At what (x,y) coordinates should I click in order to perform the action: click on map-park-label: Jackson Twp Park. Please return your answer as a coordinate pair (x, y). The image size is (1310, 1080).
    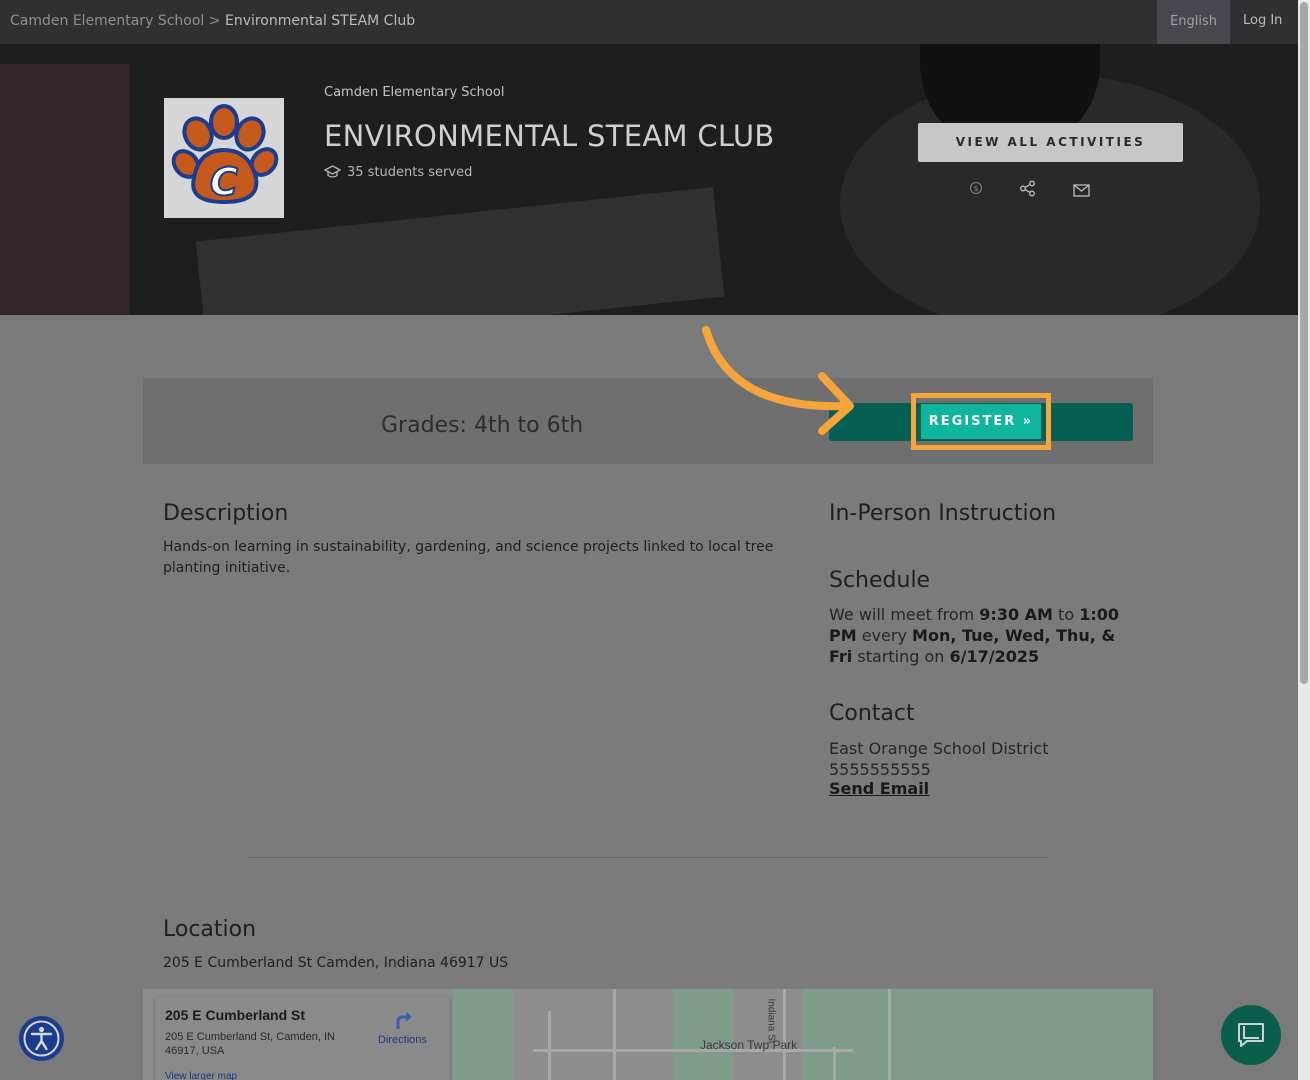
    Looking at the image, I should click on (749, 1045).